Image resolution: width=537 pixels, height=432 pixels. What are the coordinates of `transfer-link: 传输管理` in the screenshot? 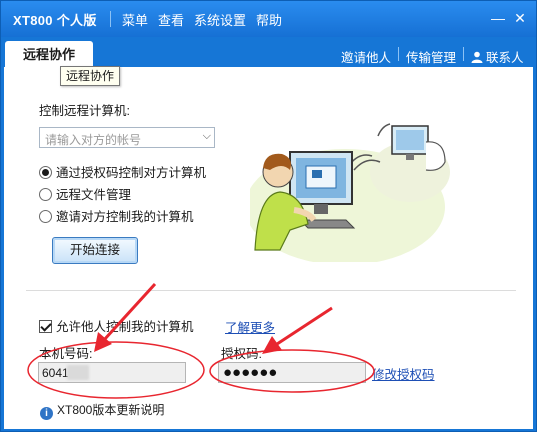 It's located at (431, 56).